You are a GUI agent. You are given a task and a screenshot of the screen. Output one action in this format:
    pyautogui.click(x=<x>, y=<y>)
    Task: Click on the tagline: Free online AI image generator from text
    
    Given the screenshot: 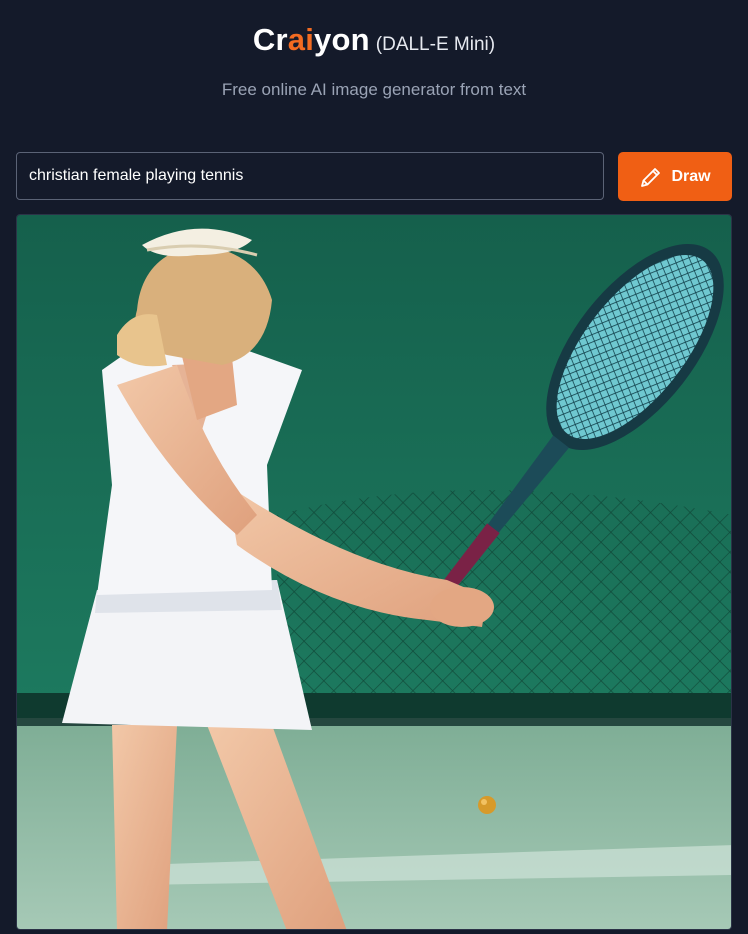 What is the action you would take?
    pyautogui.click(x=374, y=89)
    